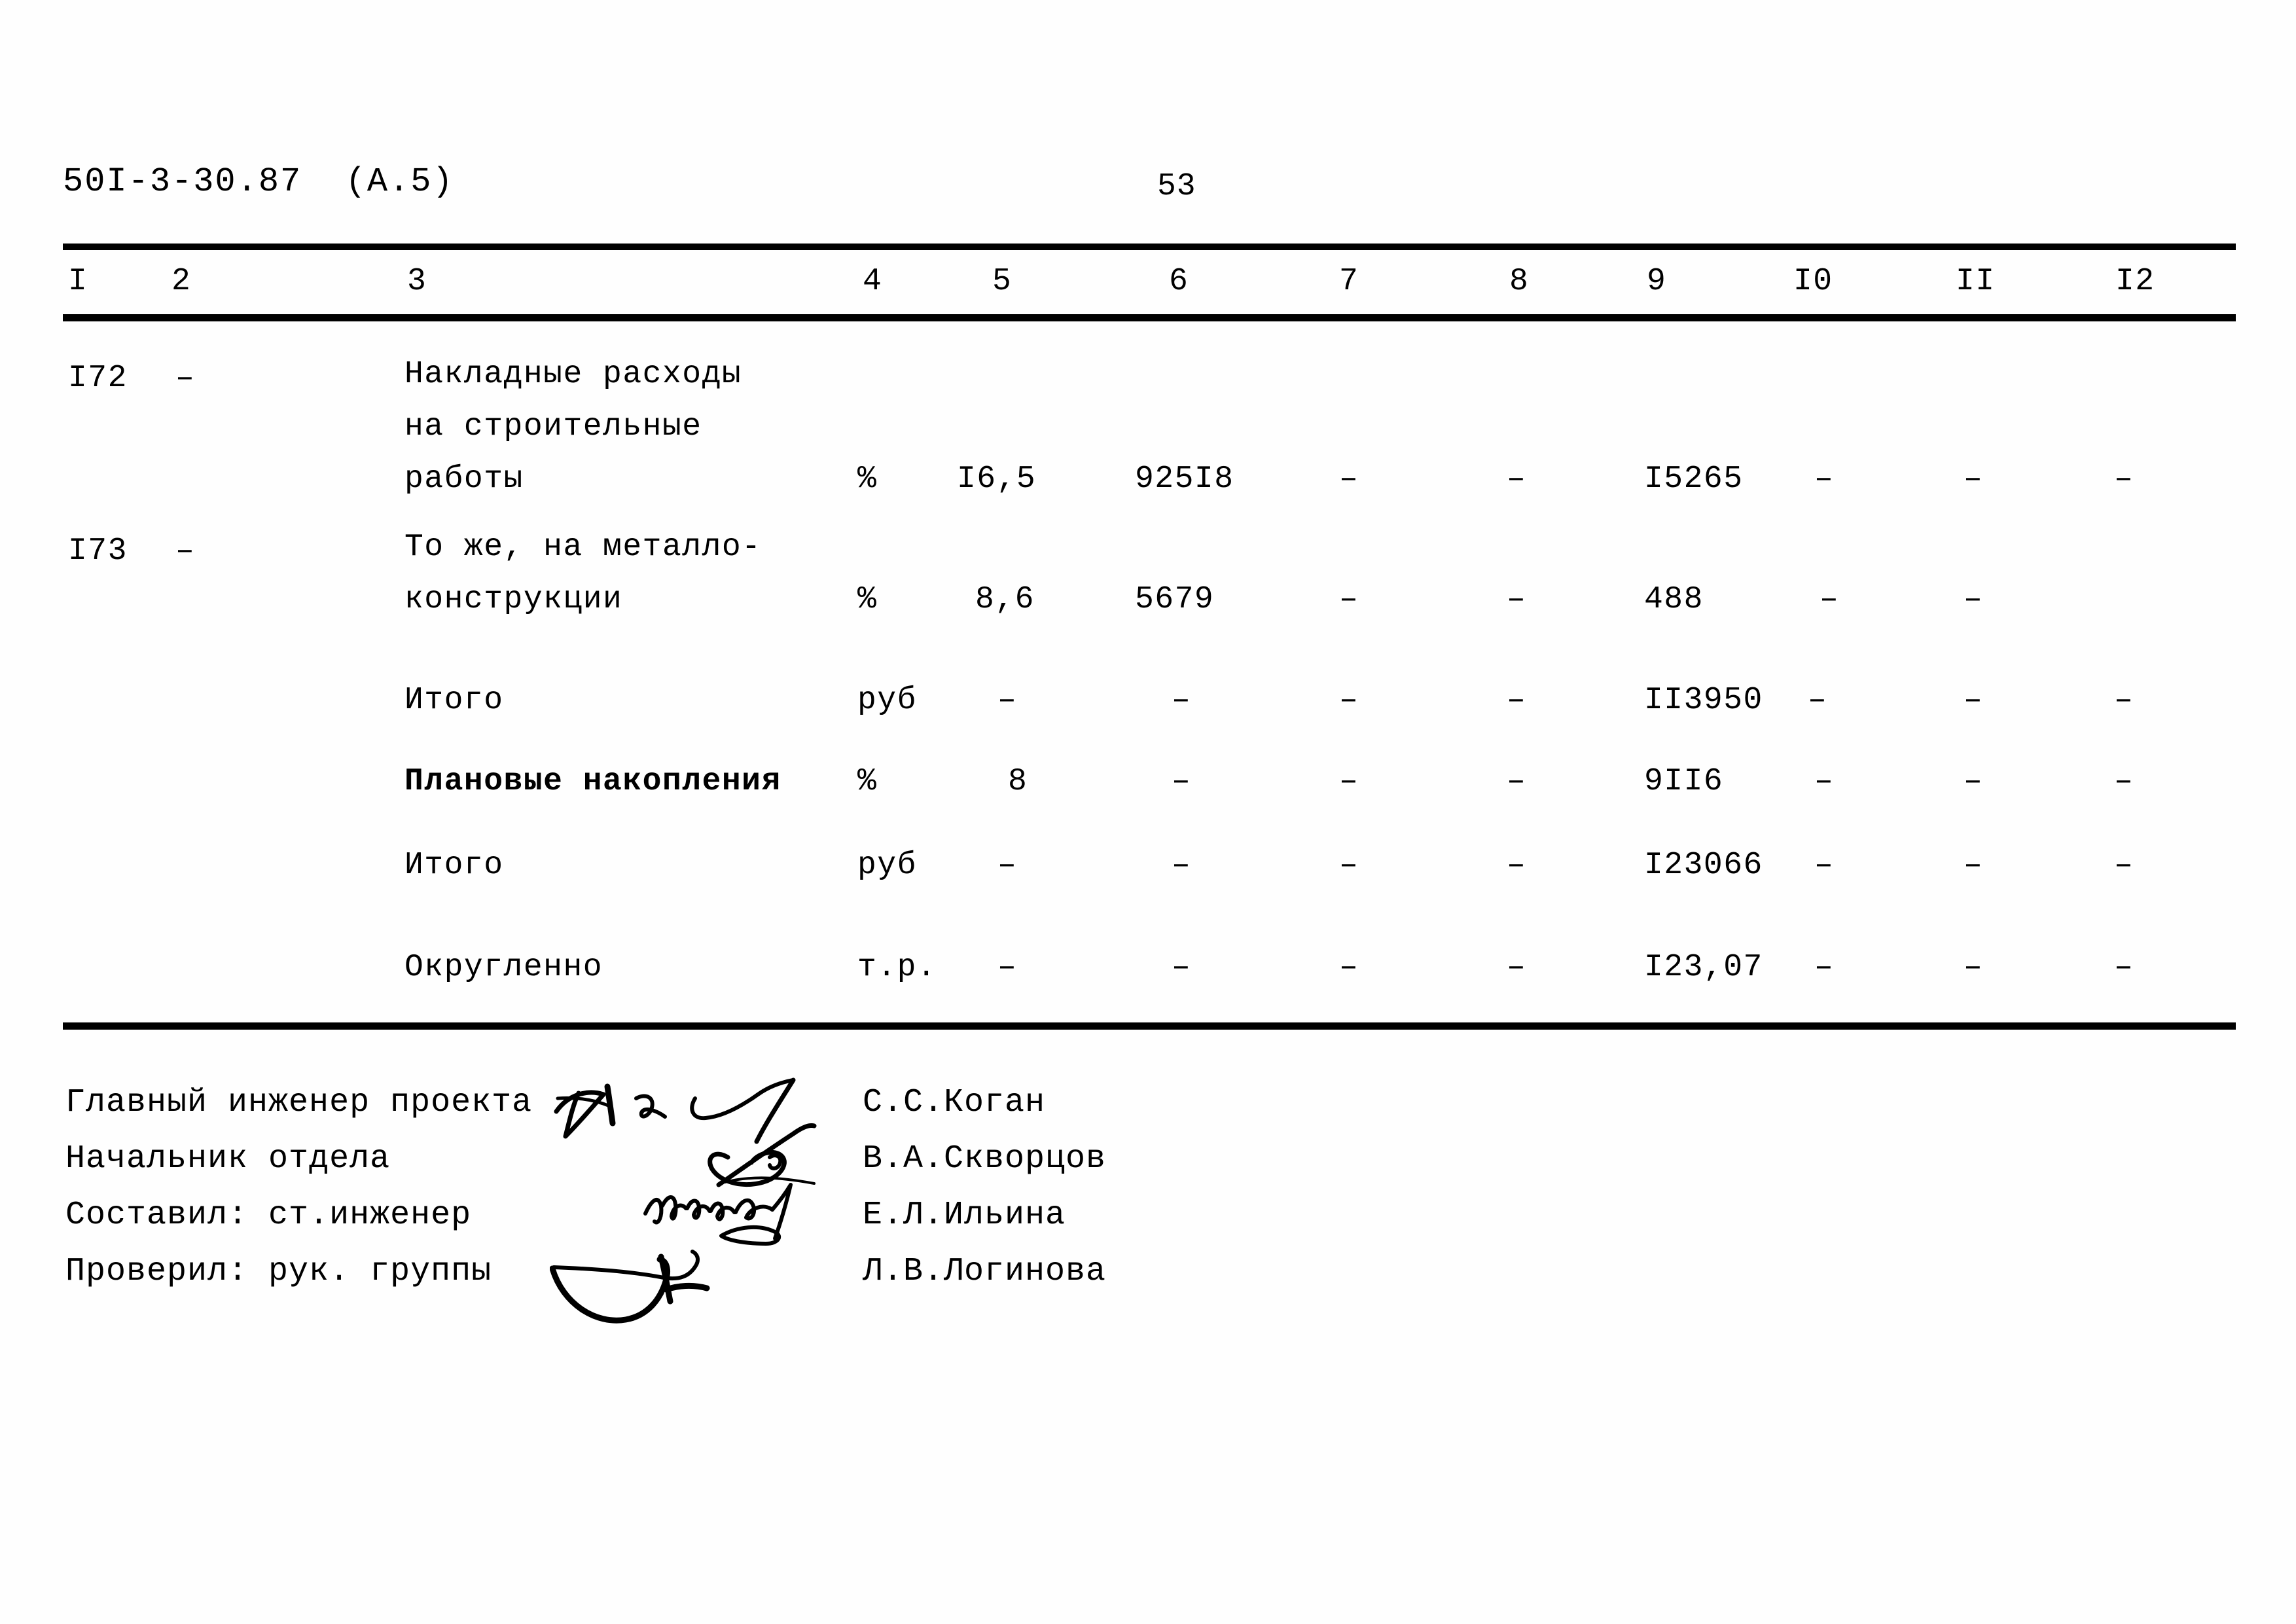  What do you see at coordinates (299, 1102) in the screenshot?
I see `signature-role: Главный инженер проекта` at bounding box center [299, 1102].